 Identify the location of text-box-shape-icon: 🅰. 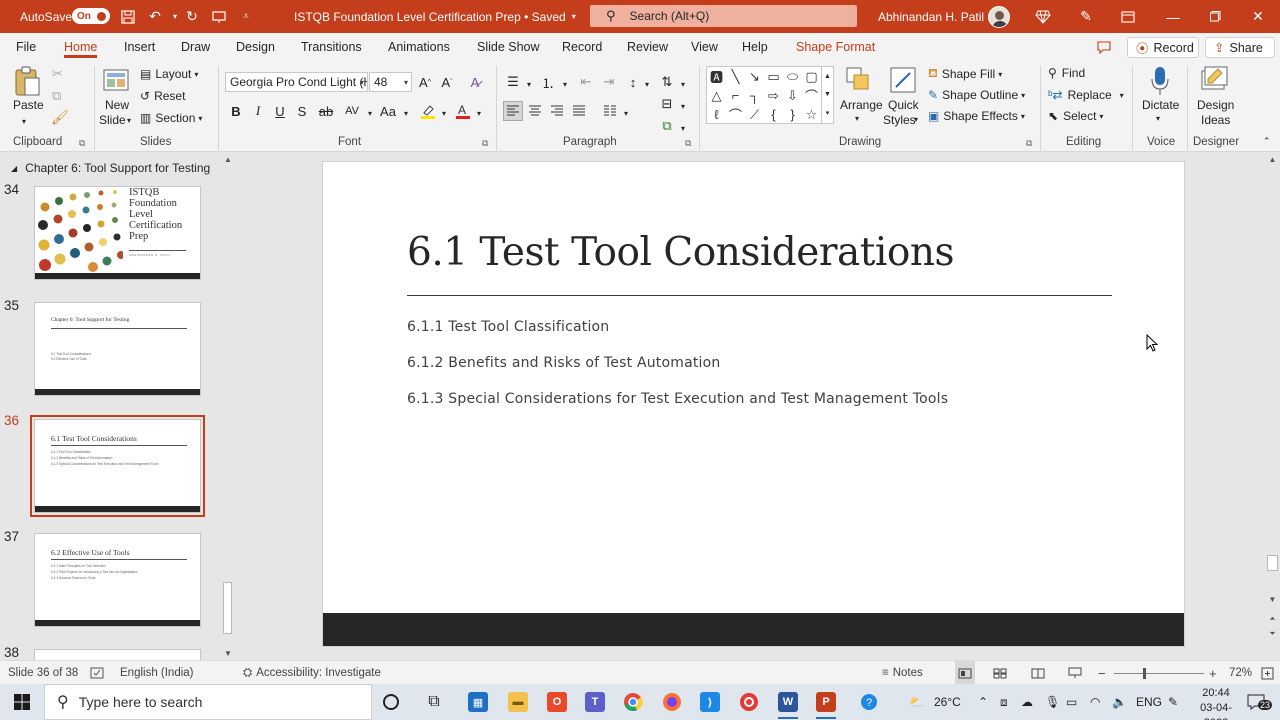
(716, 76).